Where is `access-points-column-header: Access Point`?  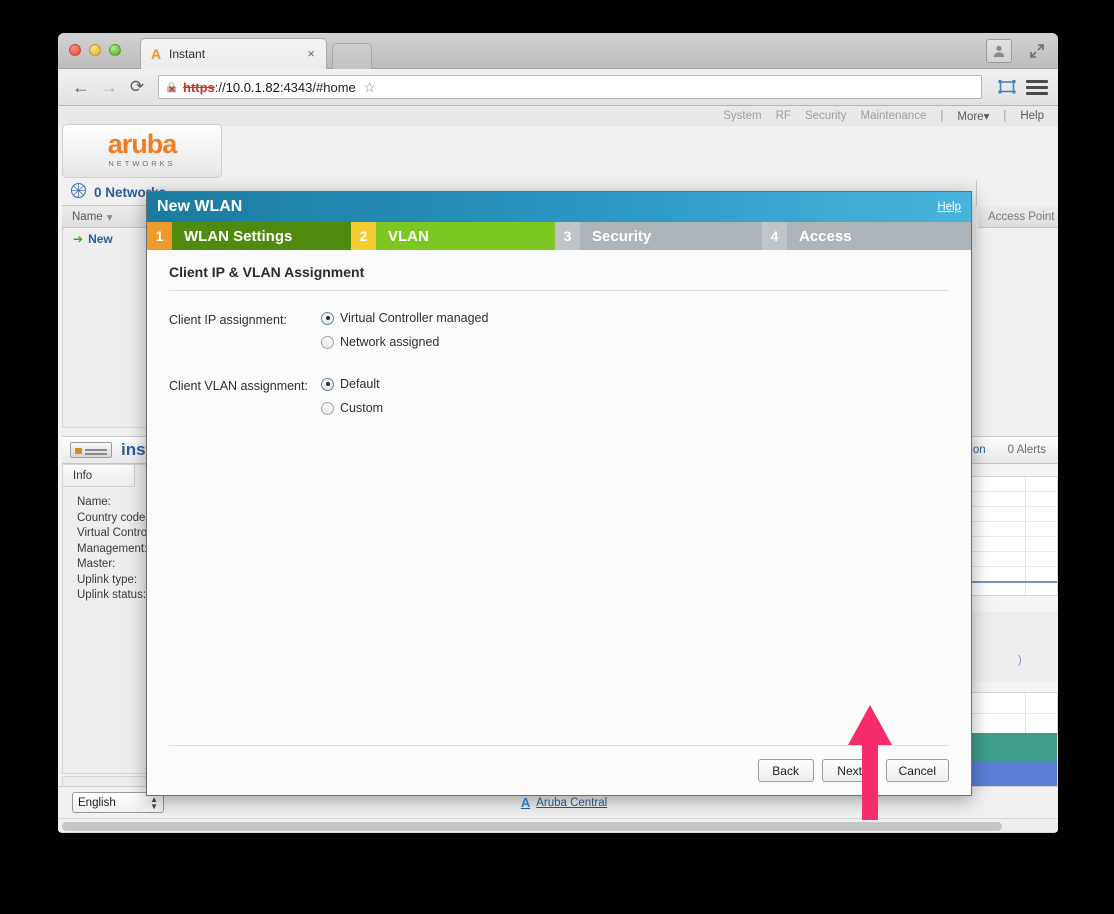 access-points-column-header: Access Point is located at coordinates (1018, 217).